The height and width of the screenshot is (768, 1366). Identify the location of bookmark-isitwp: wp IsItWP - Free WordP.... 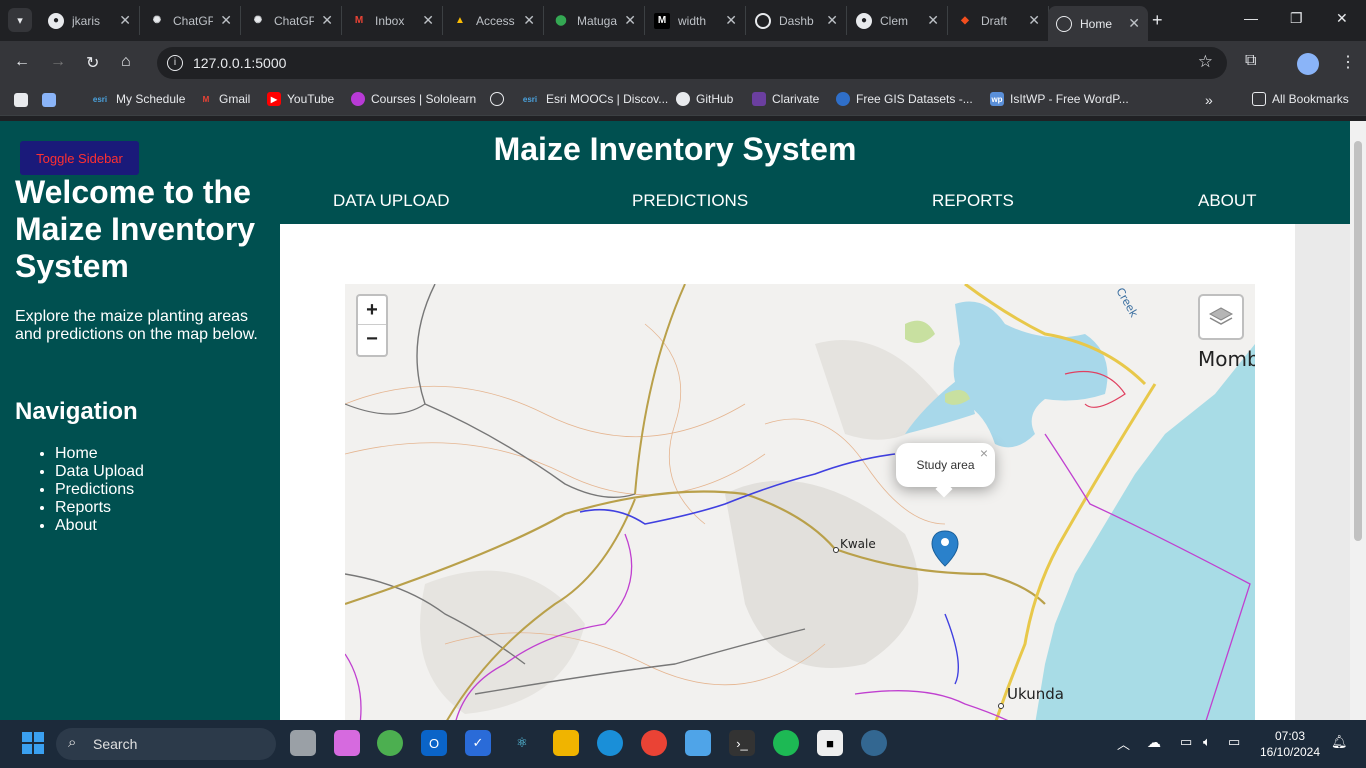
(1059, 99).